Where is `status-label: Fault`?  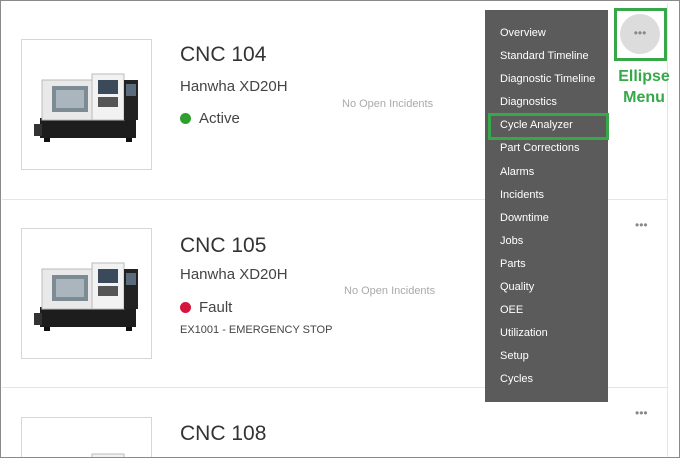 status-label: Fault is located at coordinates (216, 307).